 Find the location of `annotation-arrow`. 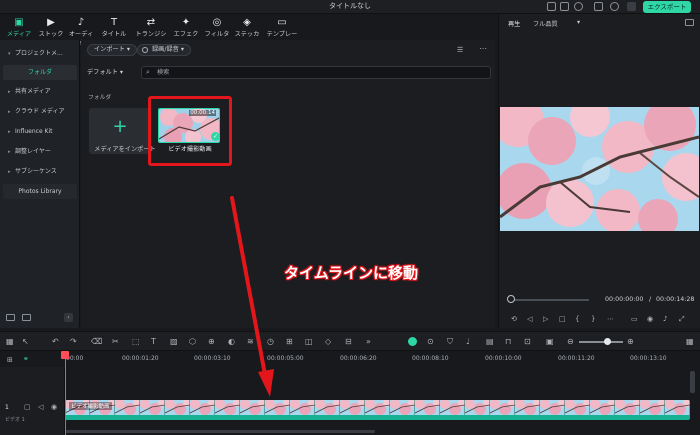

annotation-arrow is located at coordinates (252, 296).